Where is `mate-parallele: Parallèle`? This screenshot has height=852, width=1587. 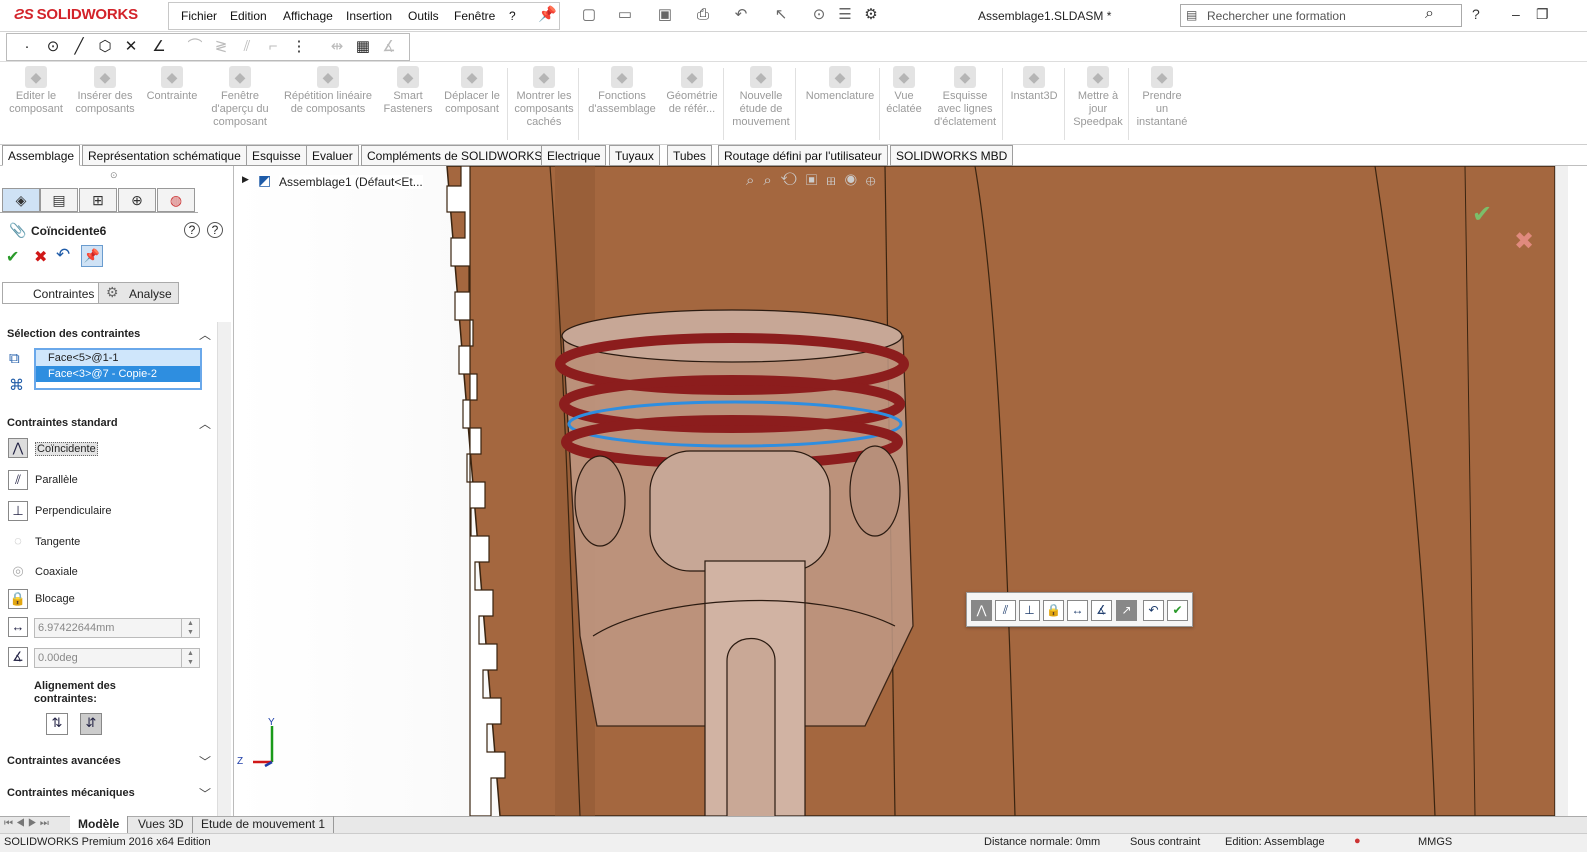
mate-parallele: Parallèle is located at coordinates (56, 480).